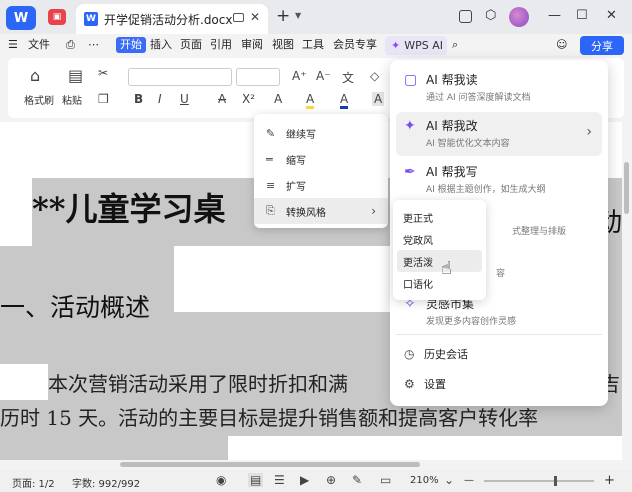  Describe the element at coordinates (106, 482) in the screenshot. I see `word-count: 字数: 992/992` at that location.